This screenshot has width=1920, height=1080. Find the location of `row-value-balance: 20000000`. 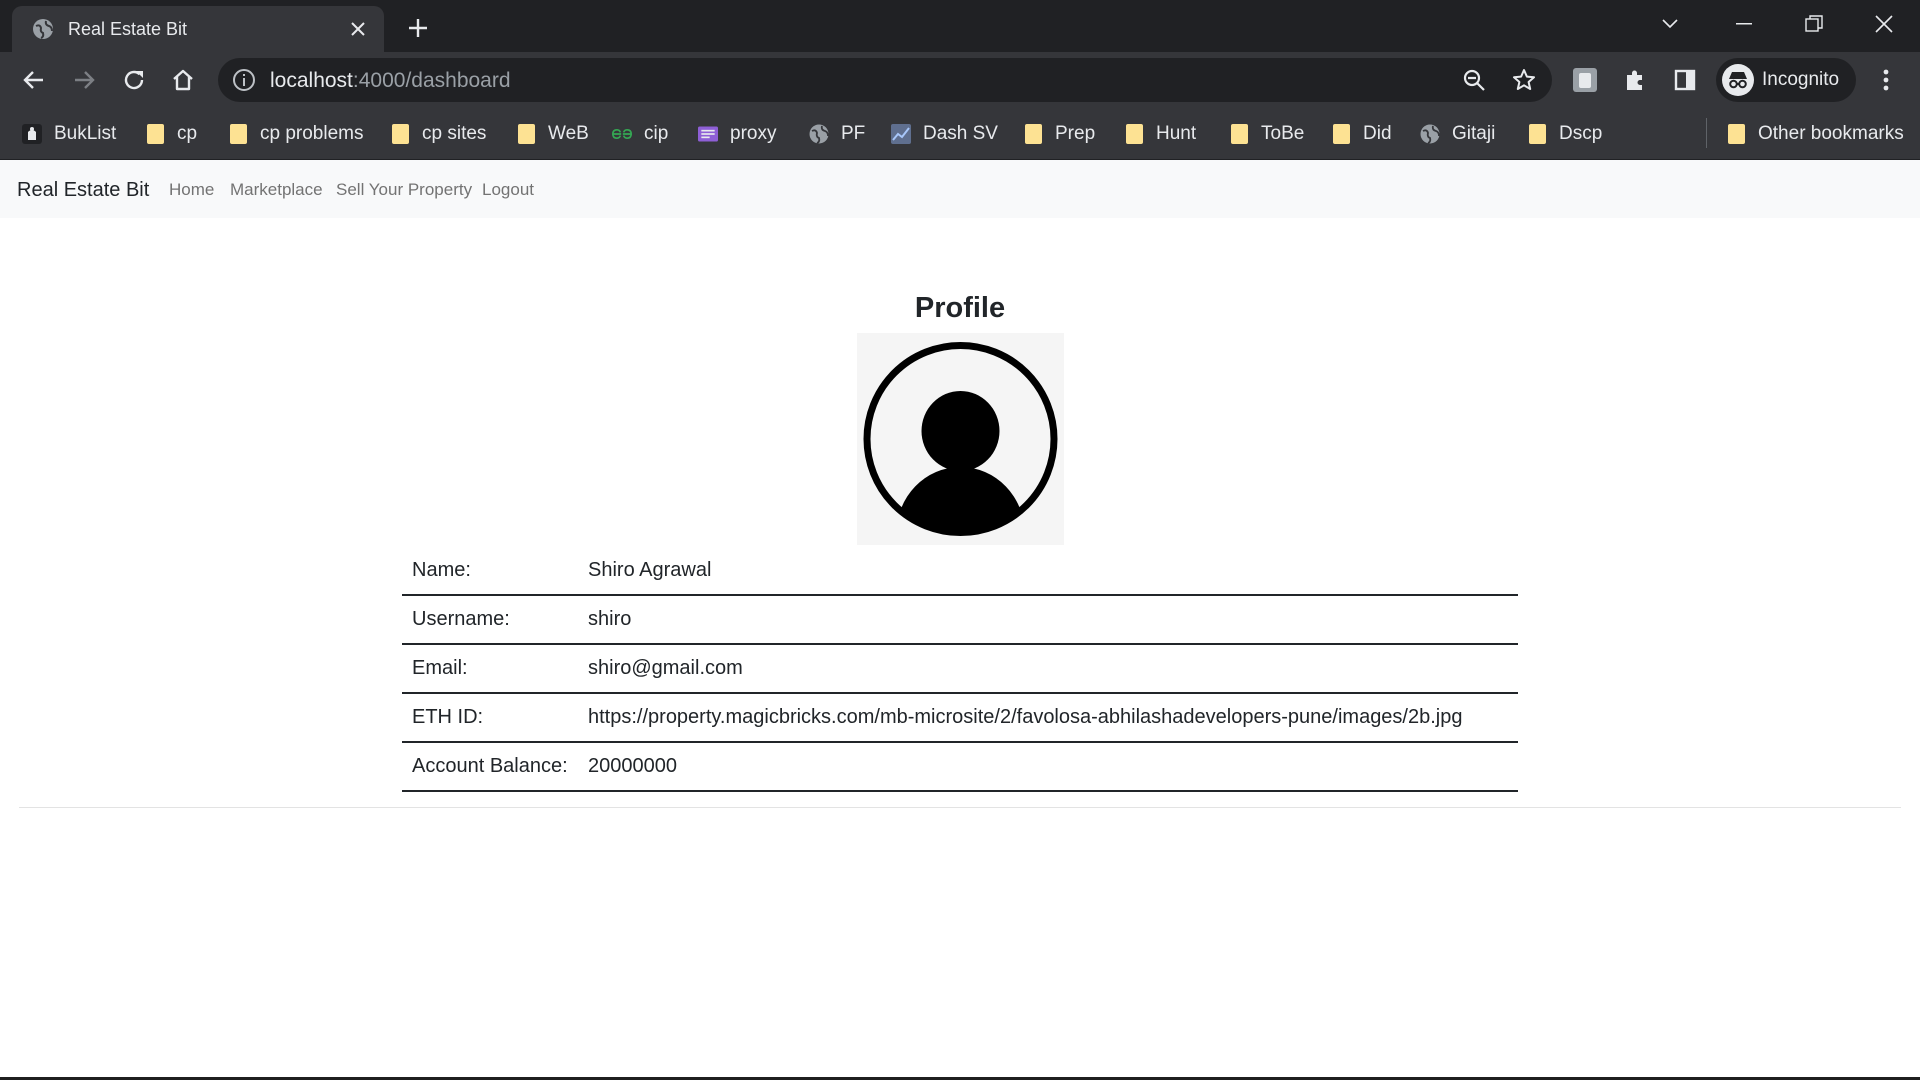

row-value-balance: 20000000 is located at coordinates (1048, 767).